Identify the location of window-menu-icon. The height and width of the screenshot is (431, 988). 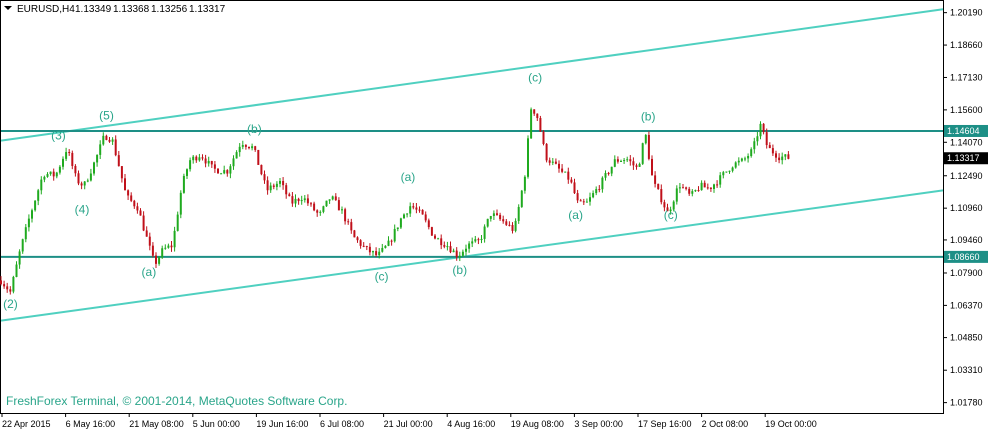
(8, 8).